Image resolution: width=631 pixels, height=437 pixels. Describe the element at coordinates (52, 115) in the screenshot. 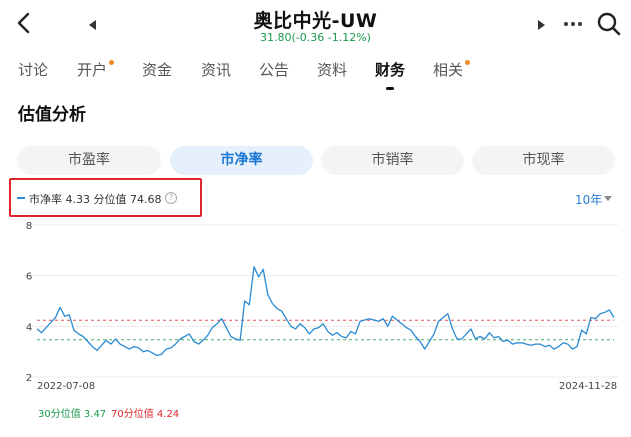

I see `section-title: 估值分析` at that location.